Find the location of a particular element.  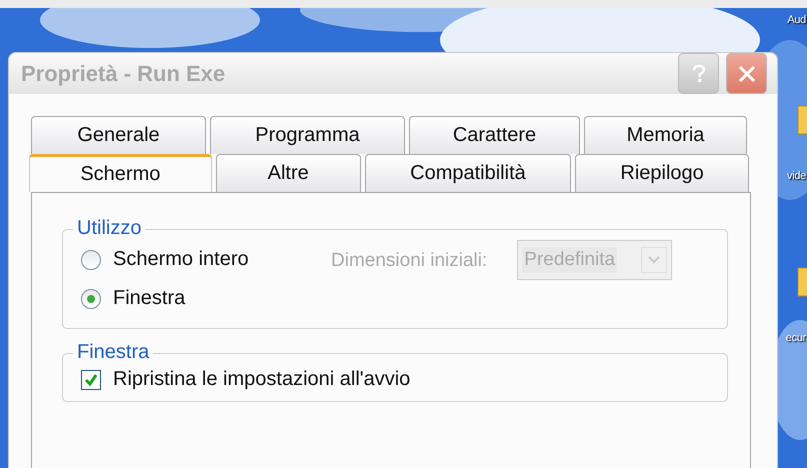

tab: Schermo is located at coordinates (120, 173).